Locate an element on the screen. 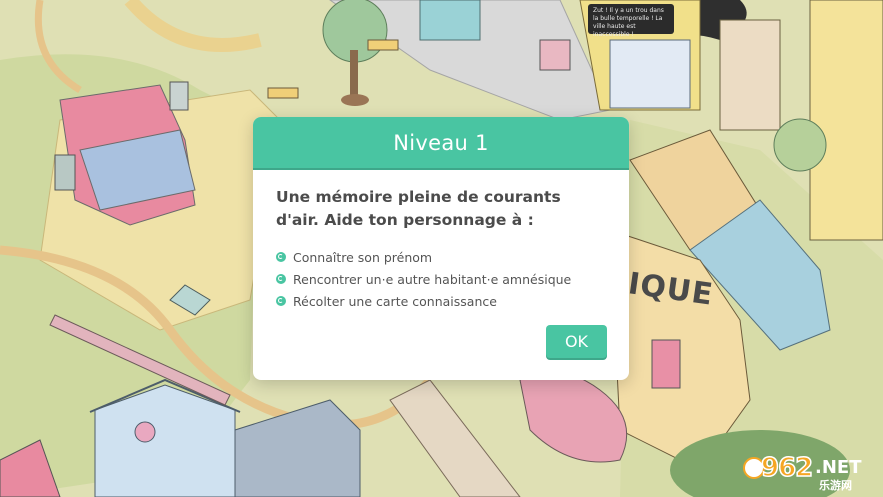 The image size is (883, 497). objective-text: Connaître son prénom is located at coordinates (363, 257).